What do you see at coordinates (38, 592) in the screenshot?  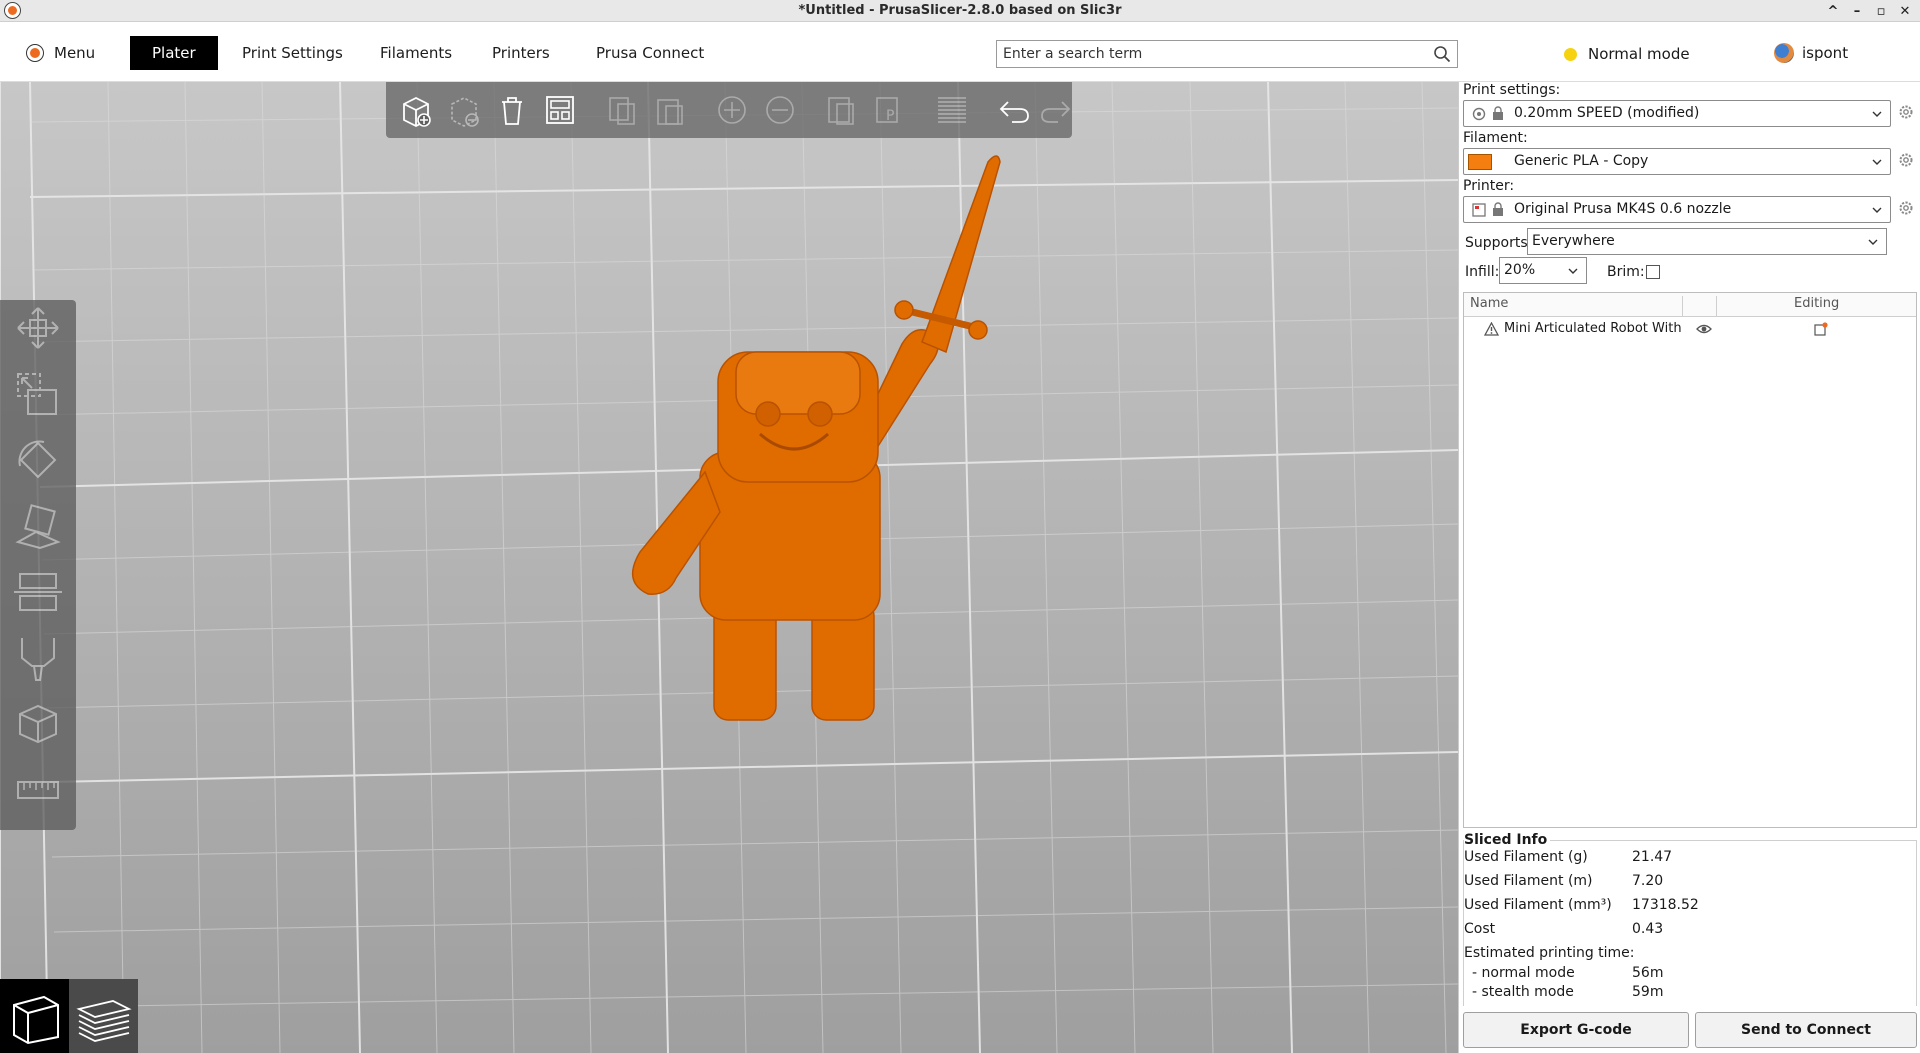 I see `cut-icon` at bounding box center [38, 592].